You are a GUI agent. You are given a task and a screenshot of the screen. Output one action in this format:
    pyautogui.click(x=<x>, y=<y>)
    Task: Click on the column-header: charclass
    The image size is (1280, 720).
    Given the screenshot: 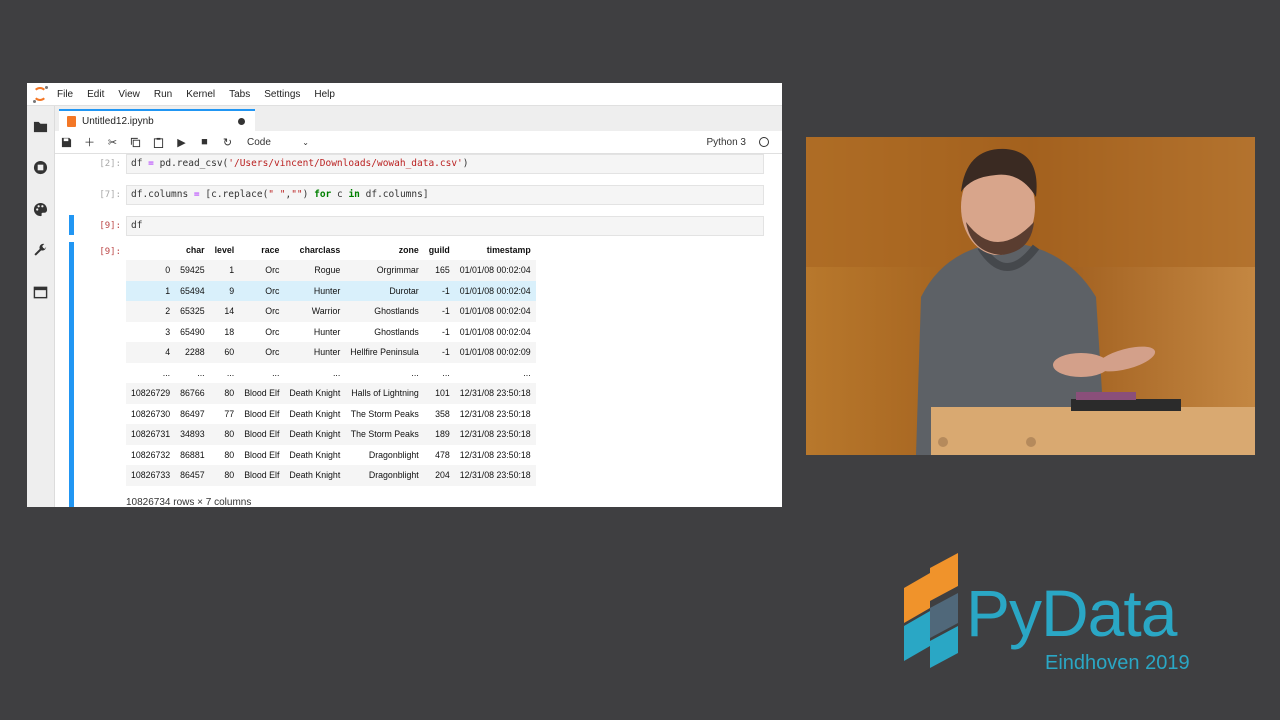 What is the action you would take?
    pyautogui.click(x=320, y=250)
    